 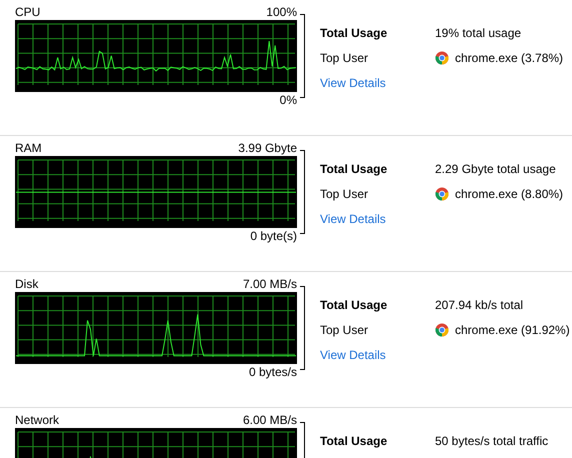 I want to click on section-title: CPU, so click(x=27, y=12).